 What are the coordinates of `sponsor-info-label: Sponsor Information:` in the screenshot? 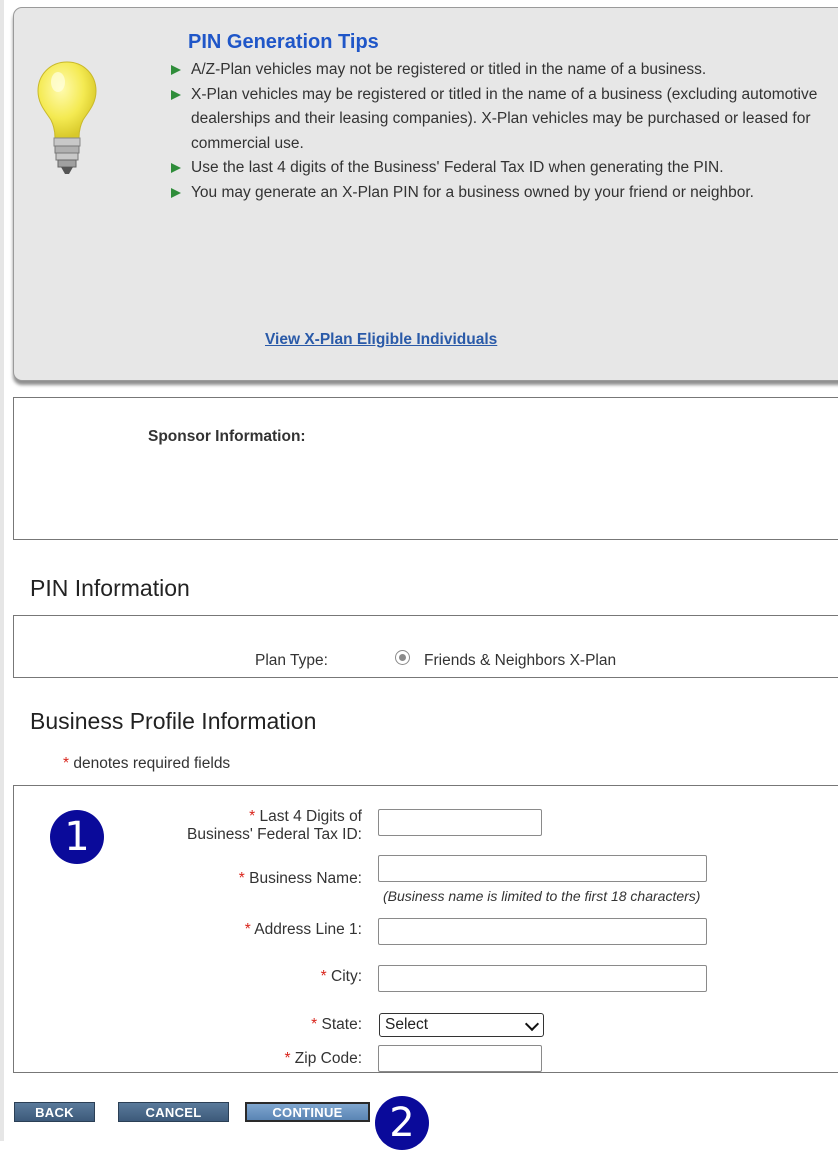 It's located at (227, 436).